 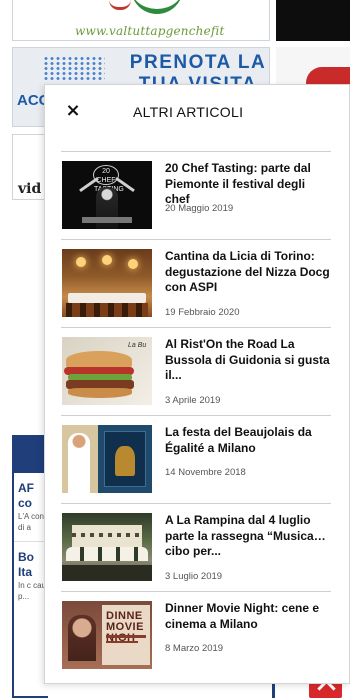 I want to click on event-poster, so click(x=125, y=459).